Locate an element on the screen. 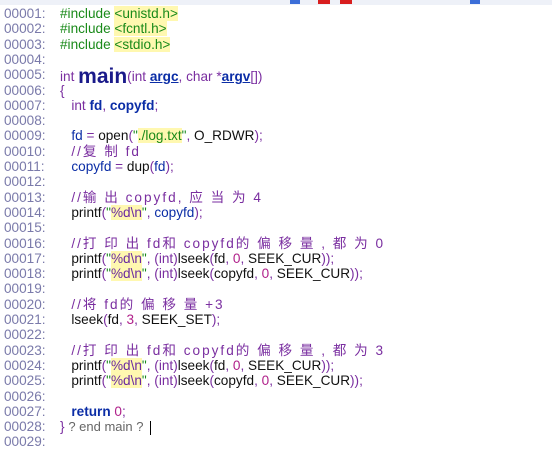 The image size is (552, 464). code-token: <stdio.h> is located at coordinates (142, 44).